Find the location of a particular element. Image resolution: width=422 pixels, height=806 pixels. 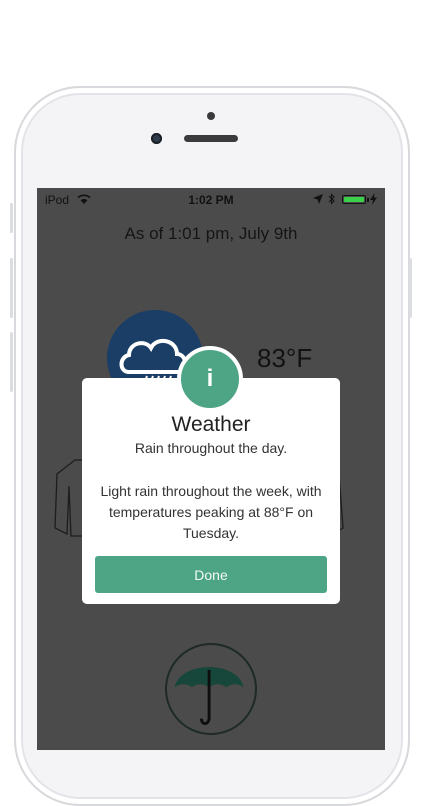

battery-level is located at coordinates (354, 199).